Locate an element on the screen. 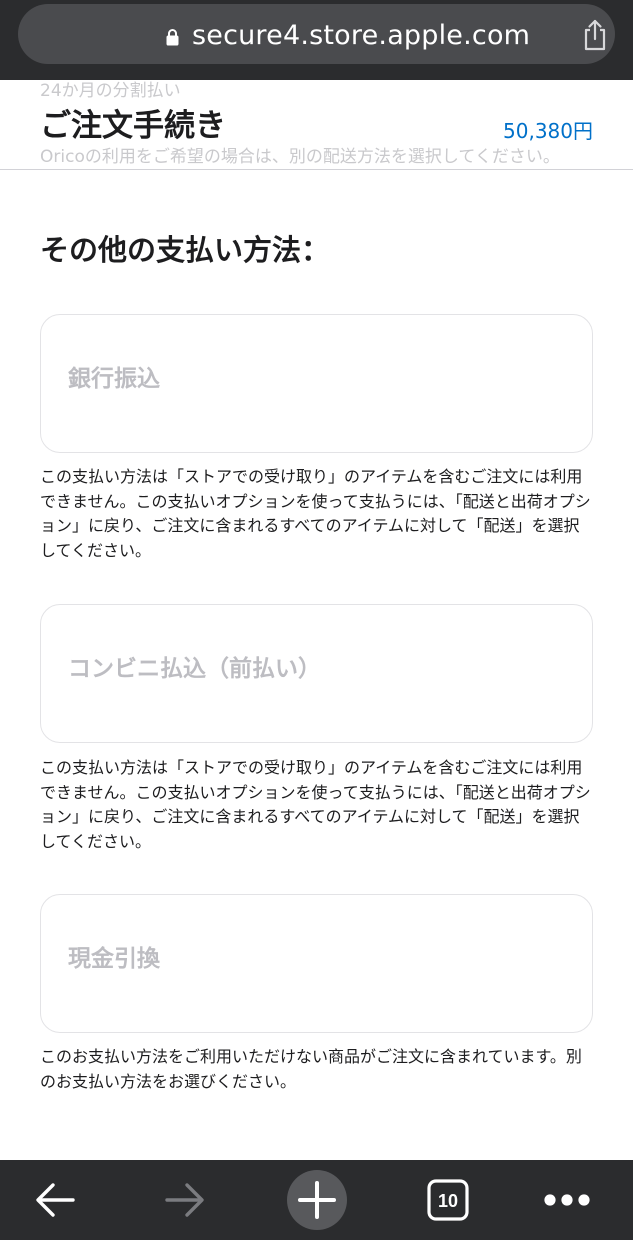 This screenshot has height=1240, width=633. back-button is located at coordinates (55, 1200).